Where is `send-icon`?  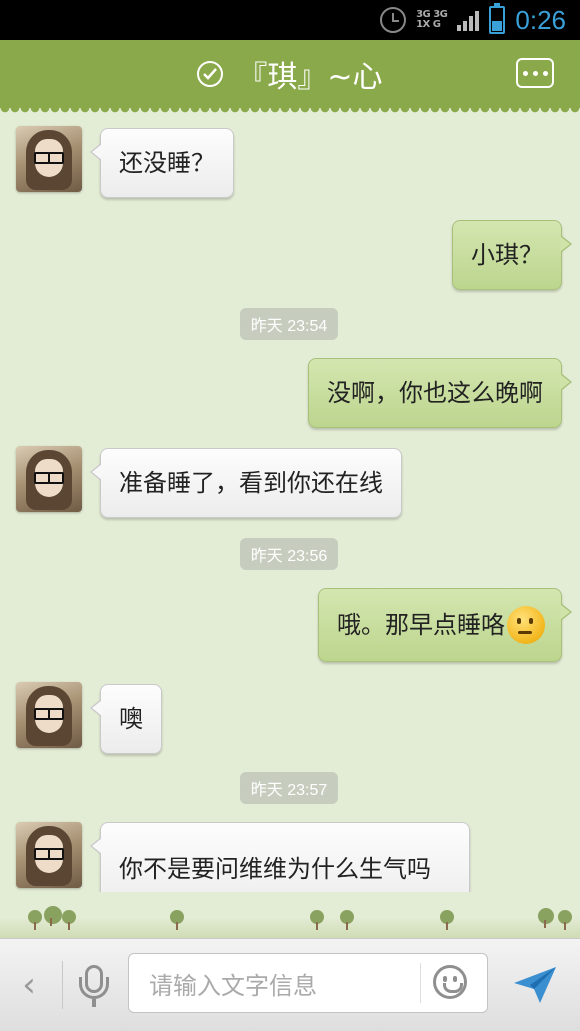 send-icon is located at coordinates (535, 985).